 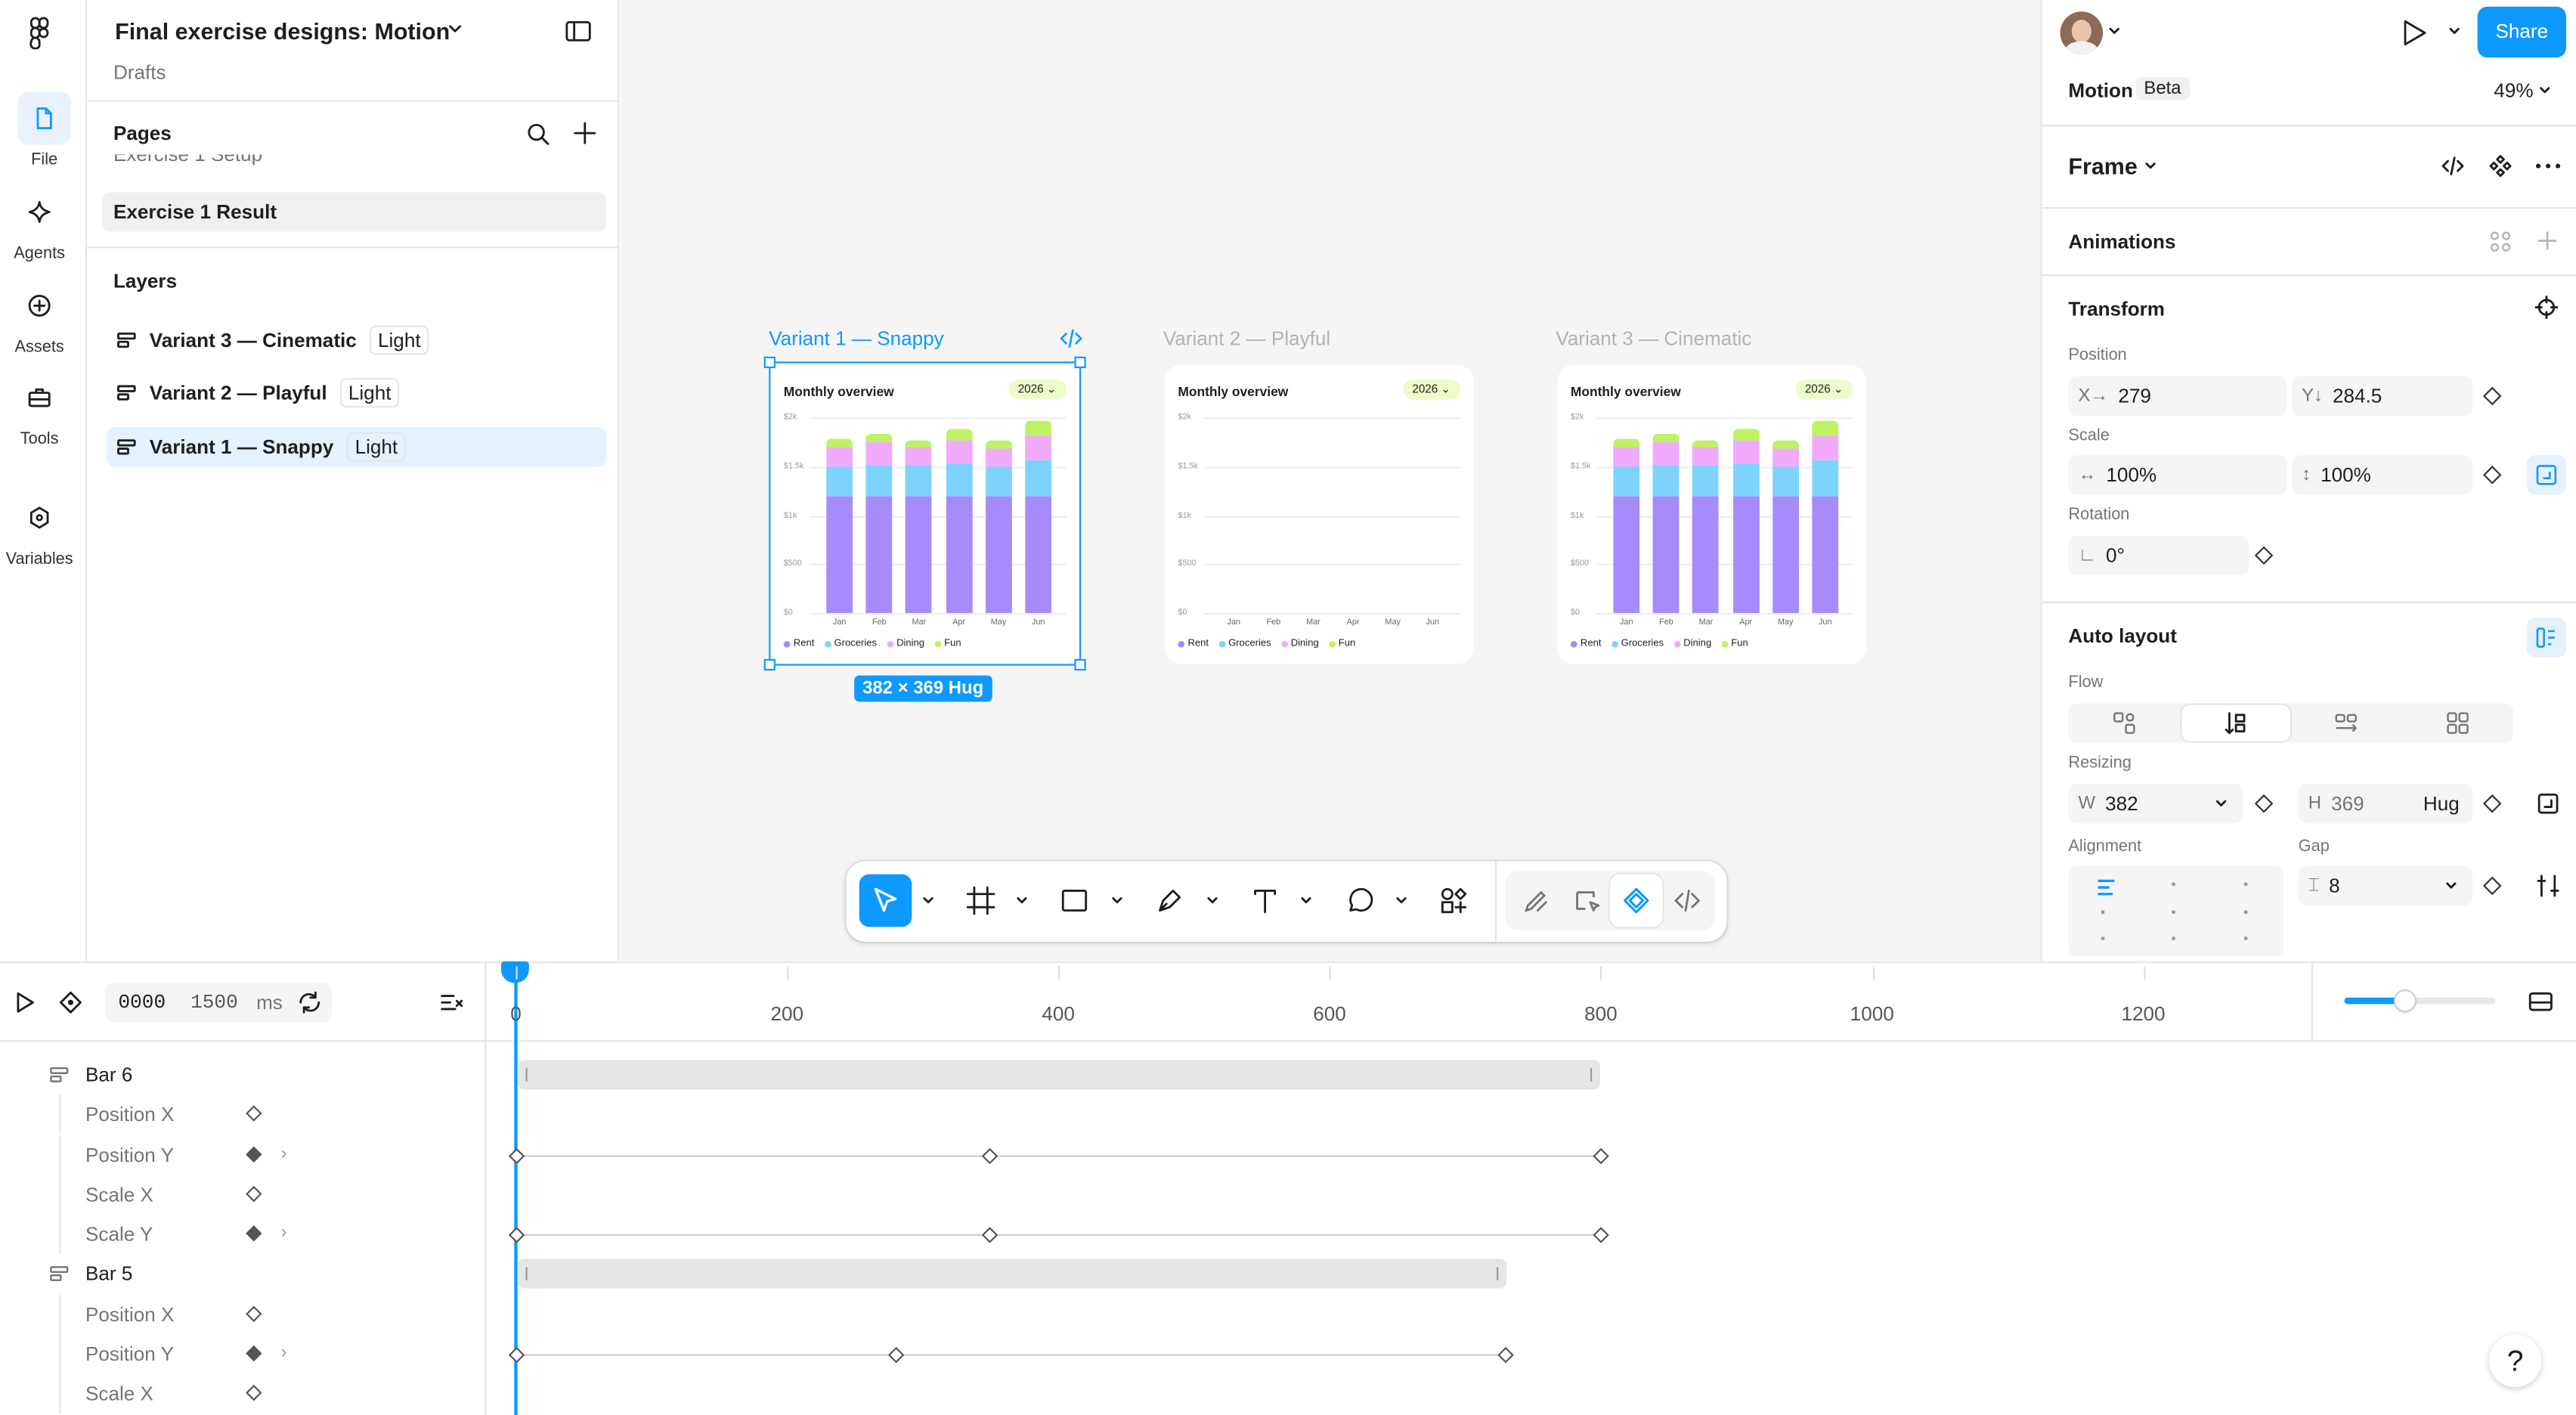 What do you see at coordinates (856, 338) in the screenshot?
I see `frame-label-variant-1: Variant 1 — Snappy` at bounding box center [856, 338].